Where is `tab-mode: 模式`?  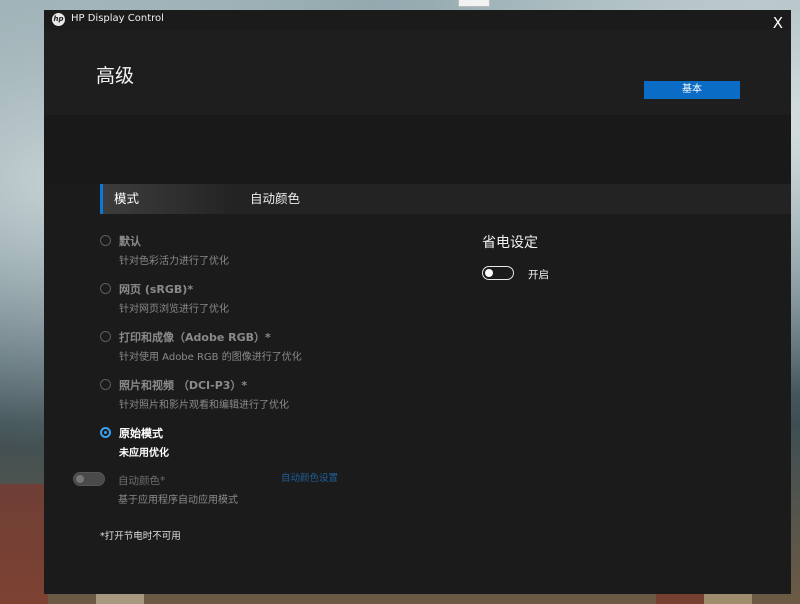
tab-mode: 模式 is located at coordinates (167, 199).